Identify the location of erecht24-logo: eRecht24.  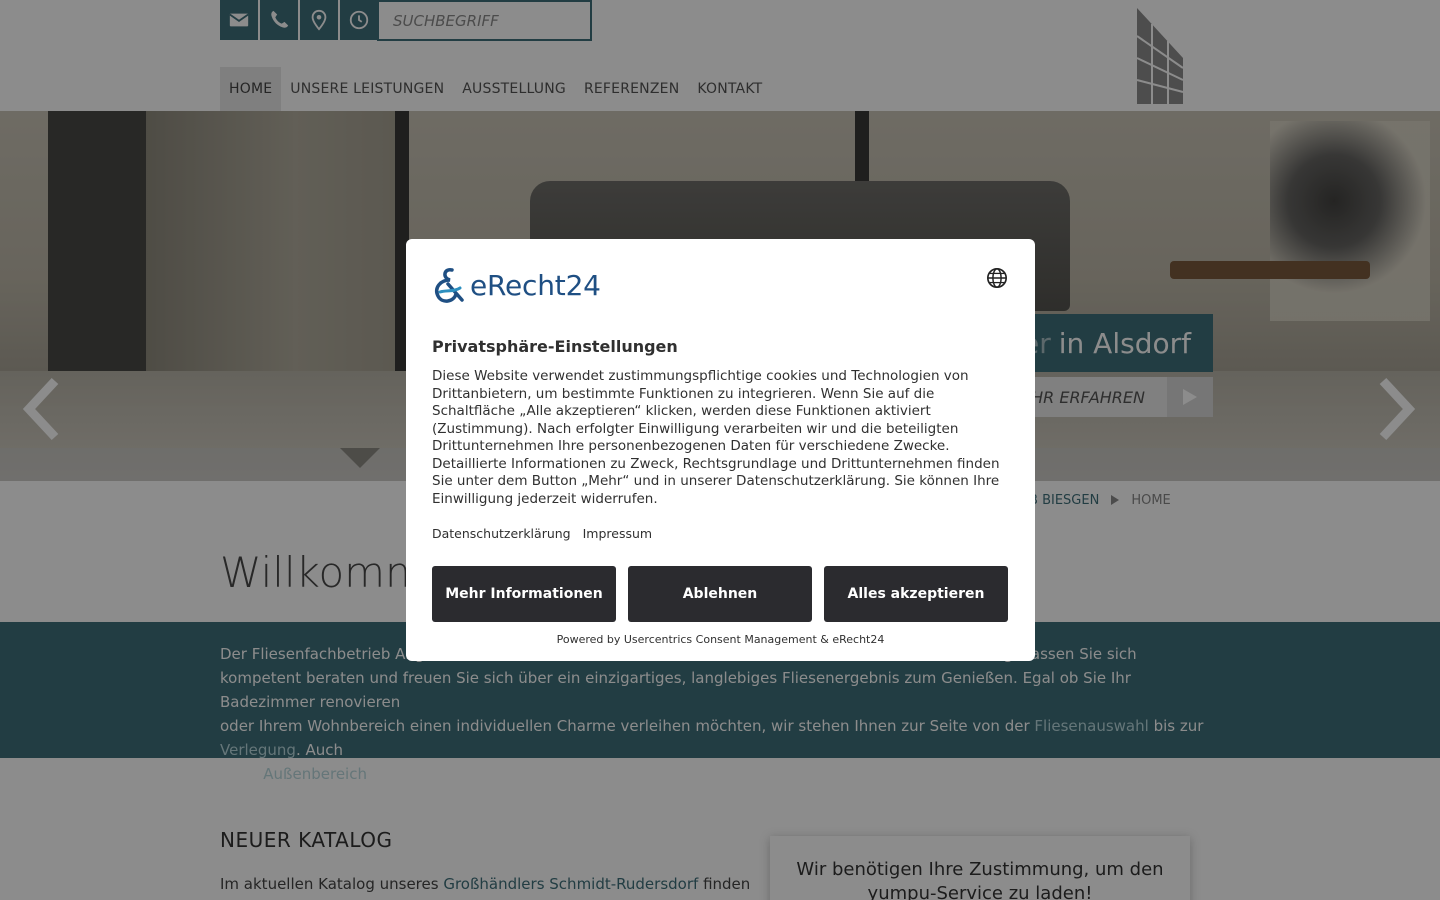
(516, 285).